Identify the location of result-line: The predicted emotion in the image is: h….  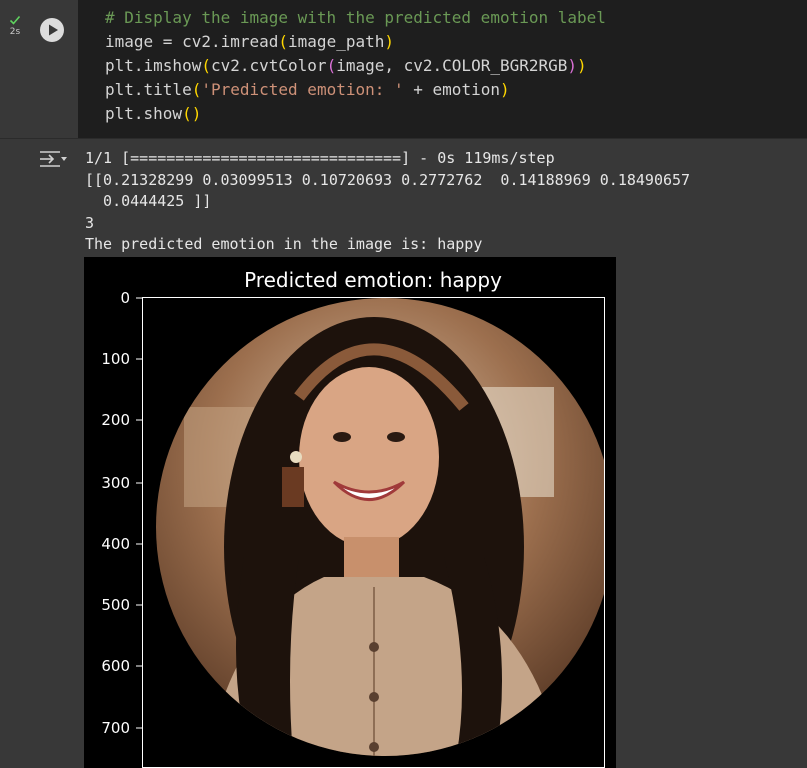
(284, 244).